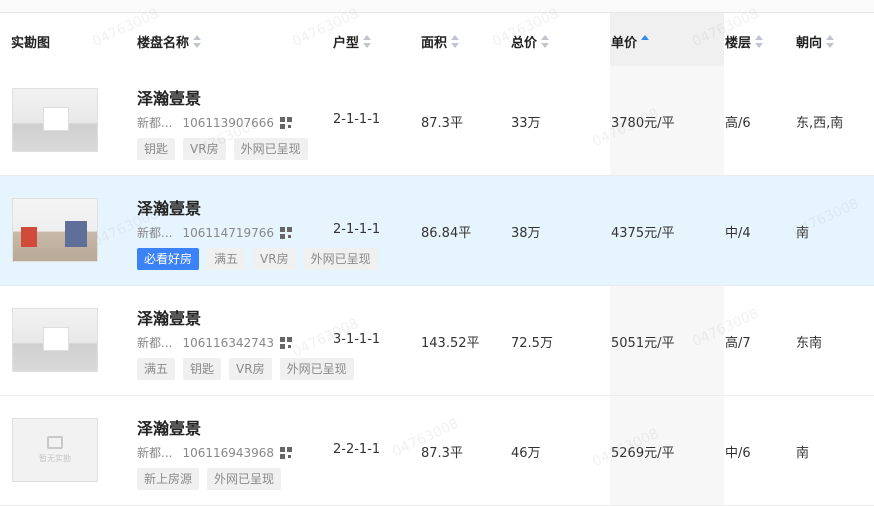 The image size is (874, 506). What do you see at coordinates (738, 123) in the screenshot?
I see `floor-cell: 高/6` at bounding box center [738, 123].